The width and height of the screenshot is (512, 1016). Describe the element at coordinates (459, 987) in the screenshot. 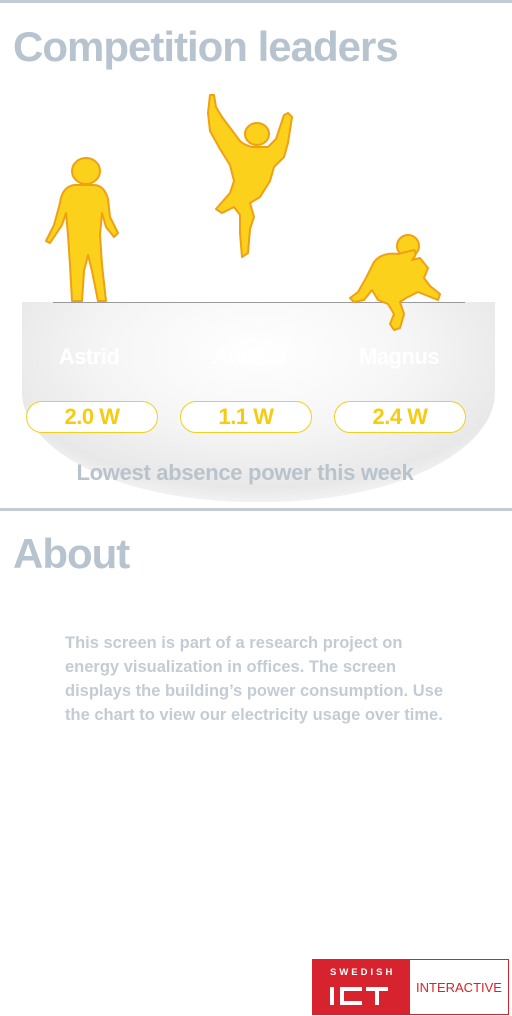

I see `logo-interactive-text: INTERACTIVE` at that location.